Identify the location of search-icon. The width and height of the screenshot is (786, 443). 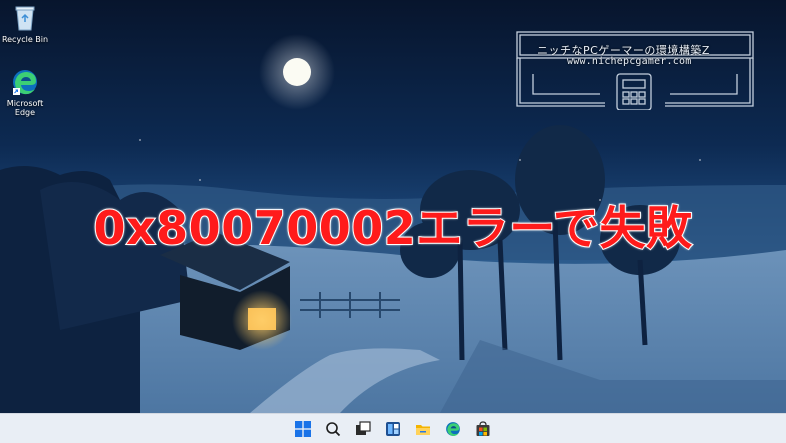
(333, 428).